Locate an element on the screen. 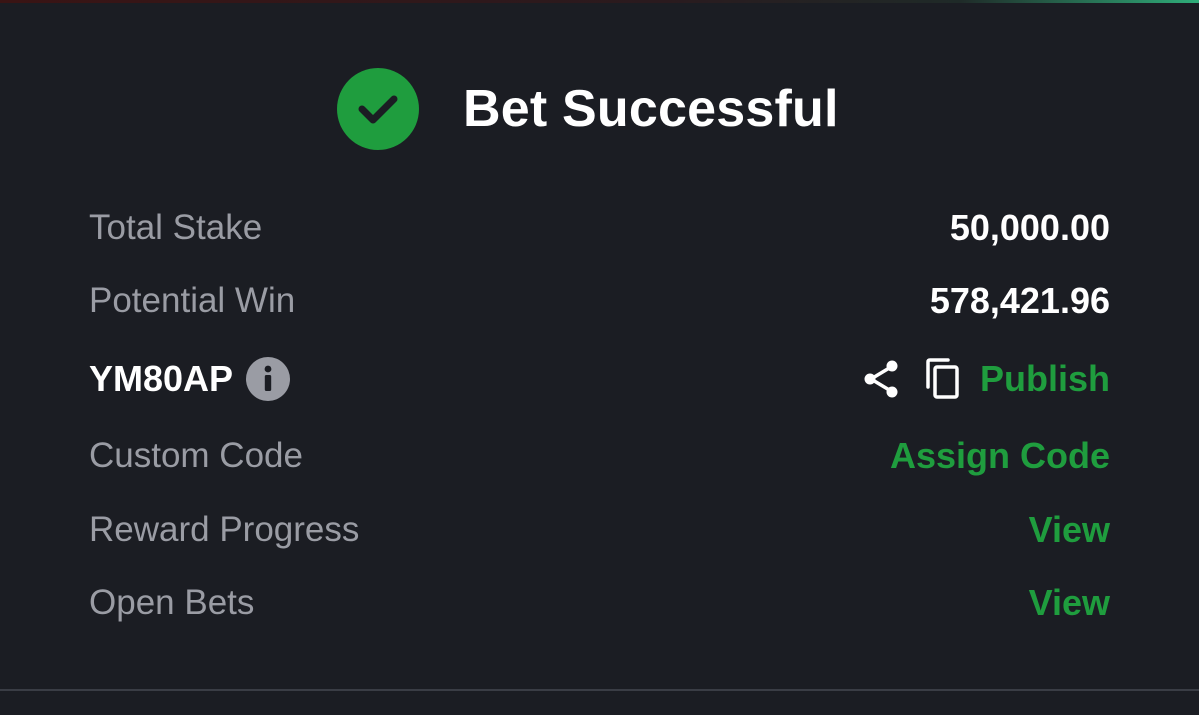 Image resolution: width=1199 pixels, height=715 pixels. reward-progress-label: Reward Progress is located at coordinates (224, 529).